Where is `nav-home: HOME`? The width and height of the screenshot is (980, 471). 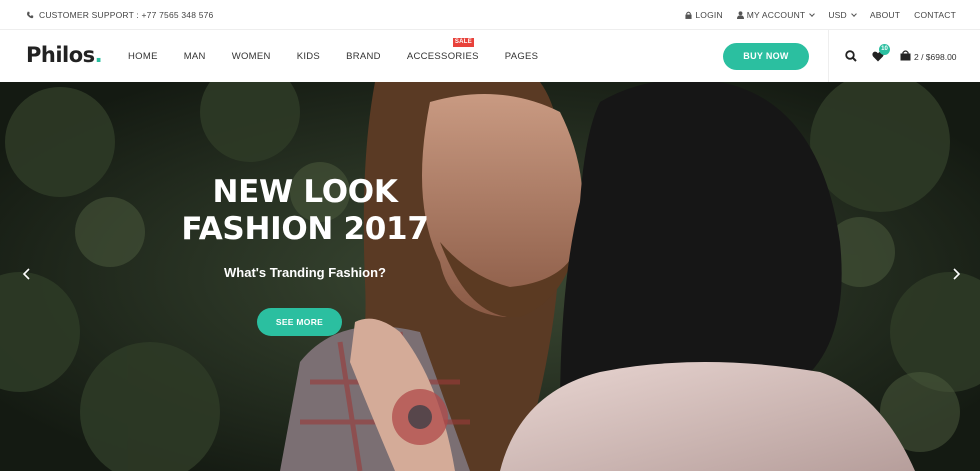
nav-home: HOME is located at coordinates (143, 56).